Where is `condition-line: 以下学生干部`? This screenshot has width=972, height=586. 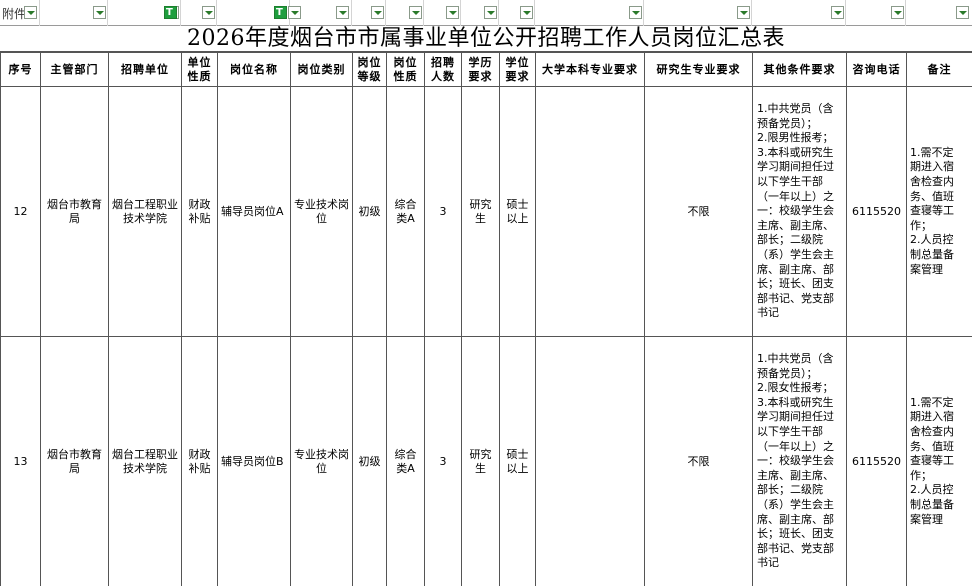
condition-line: 以下学生干部 is located at coordinates (790, 182).